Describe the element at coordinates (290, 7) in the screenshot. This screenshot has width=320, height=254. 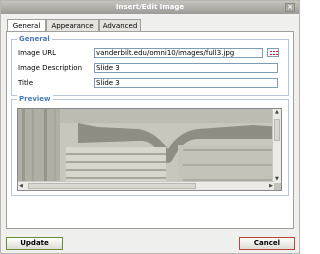
I see `close-icon: ×` at that location.